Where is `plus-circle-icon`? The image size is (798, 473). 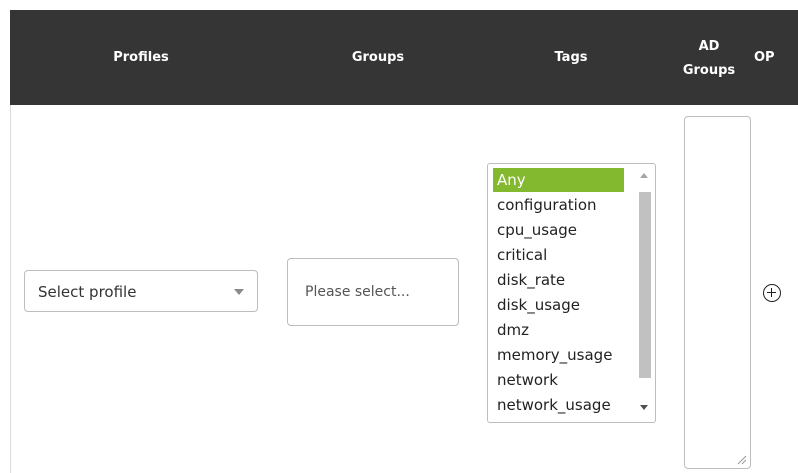
plus-circle-icon is located at coordinates (772, 293).